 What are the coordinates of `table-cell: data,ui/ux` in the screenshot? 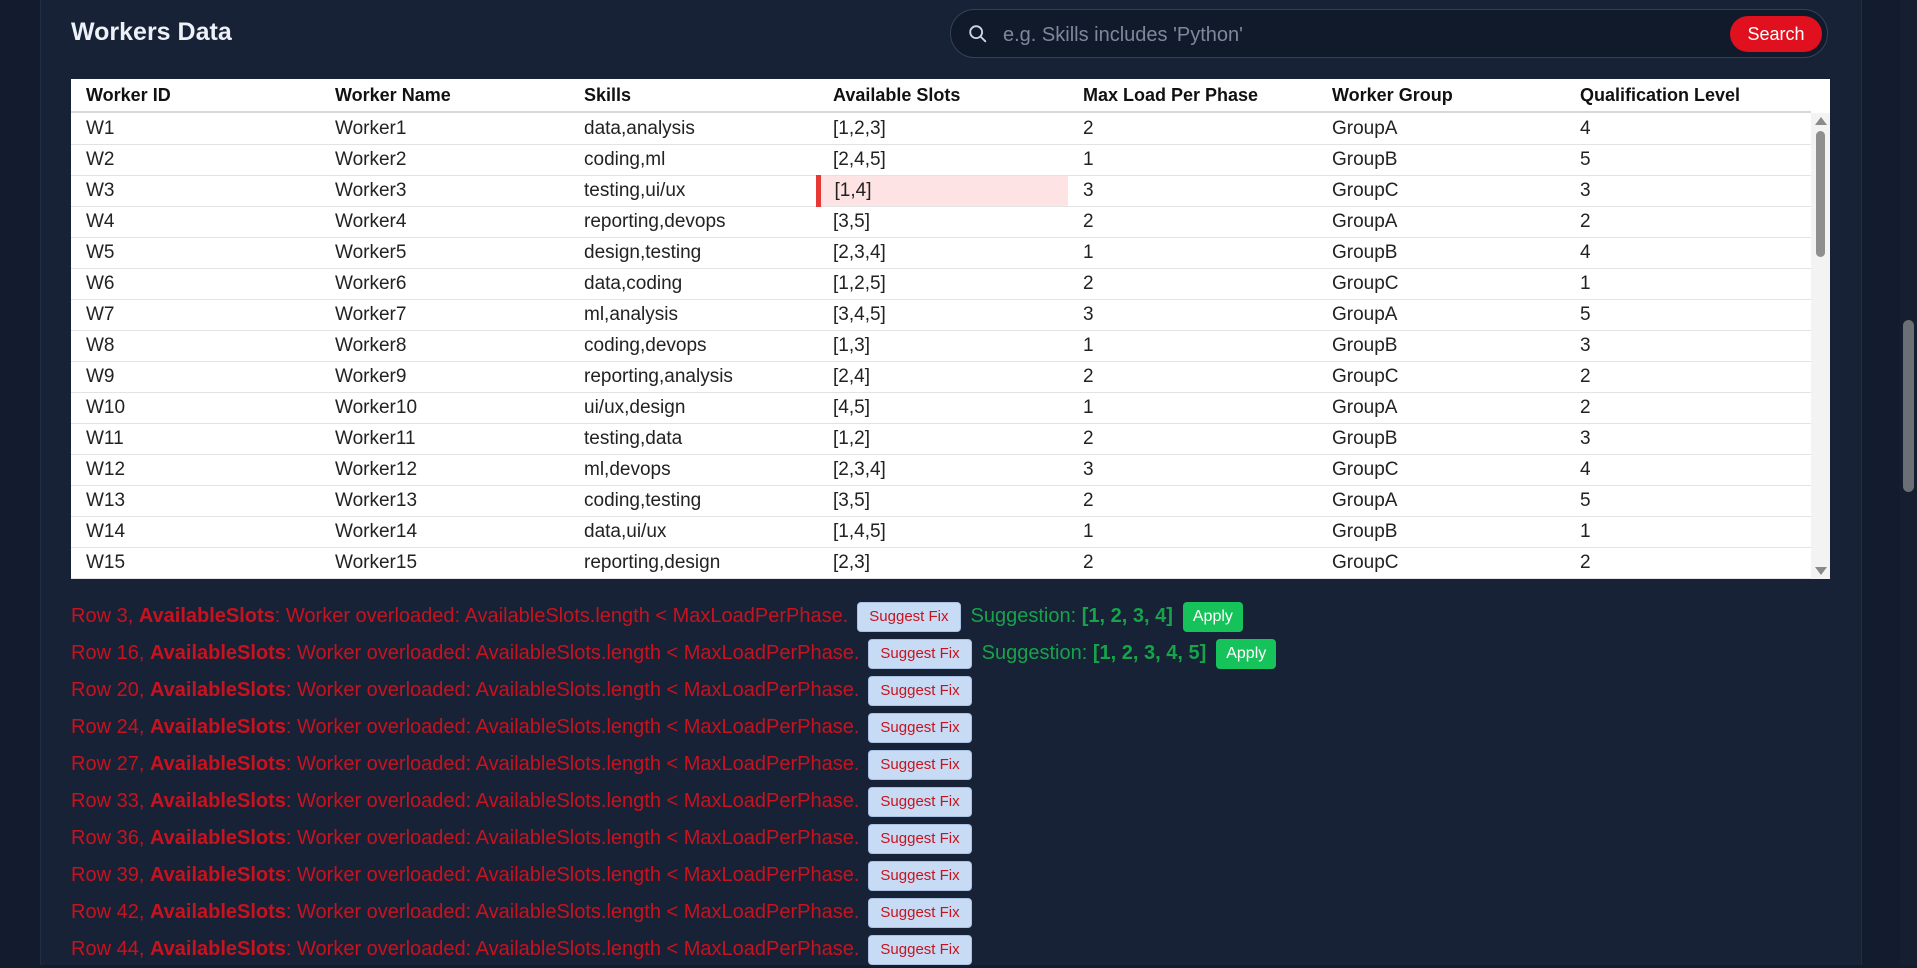 It's located at (693, 532).